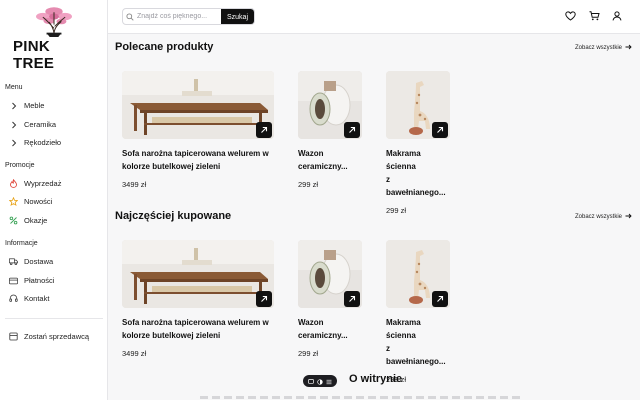  What do you see at coordinates (180, 16) in the screenshot?
I see `search-input` at bounding box center [180, 16].